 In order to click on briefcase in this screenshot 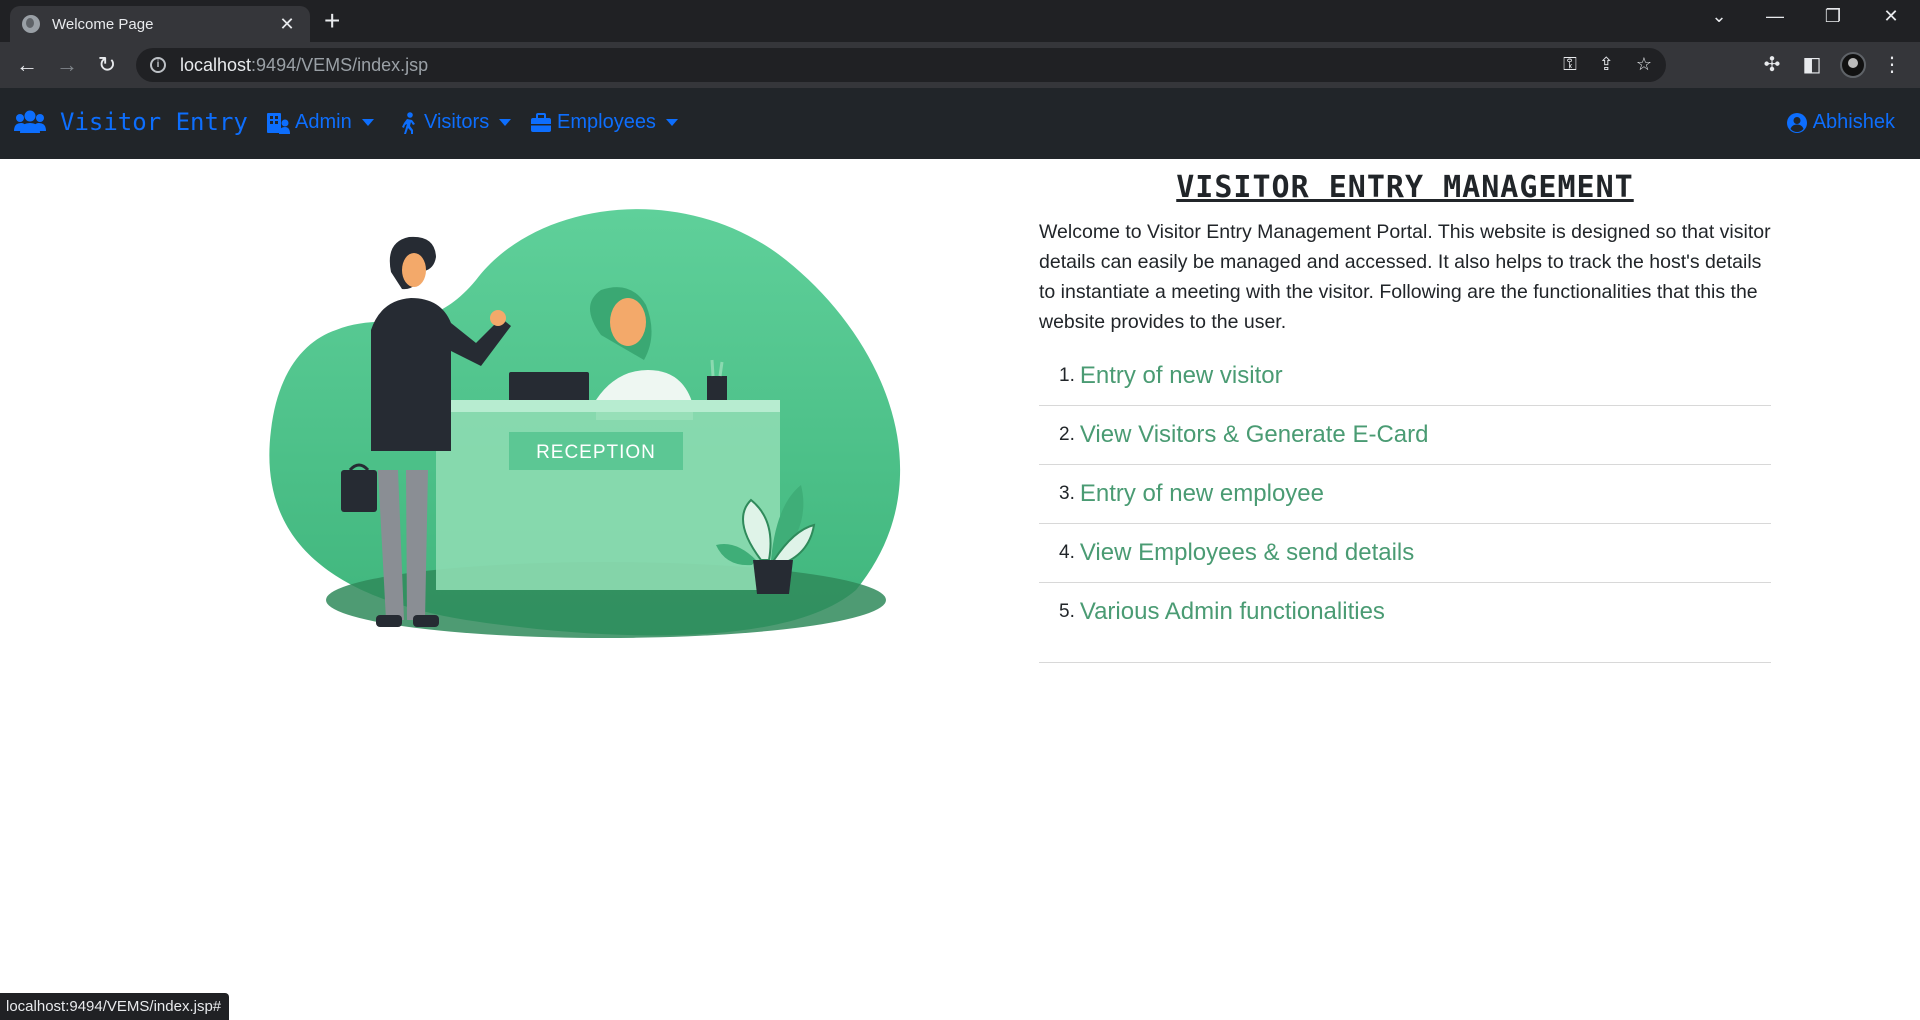, I will do `click(359, 491)`.